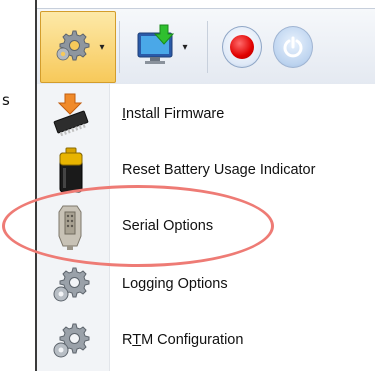 The width and height of the screenshot is (375, 371). Describe the element at coordinates (71, 170) in the screenshot. I see `battery-icon` at that location.